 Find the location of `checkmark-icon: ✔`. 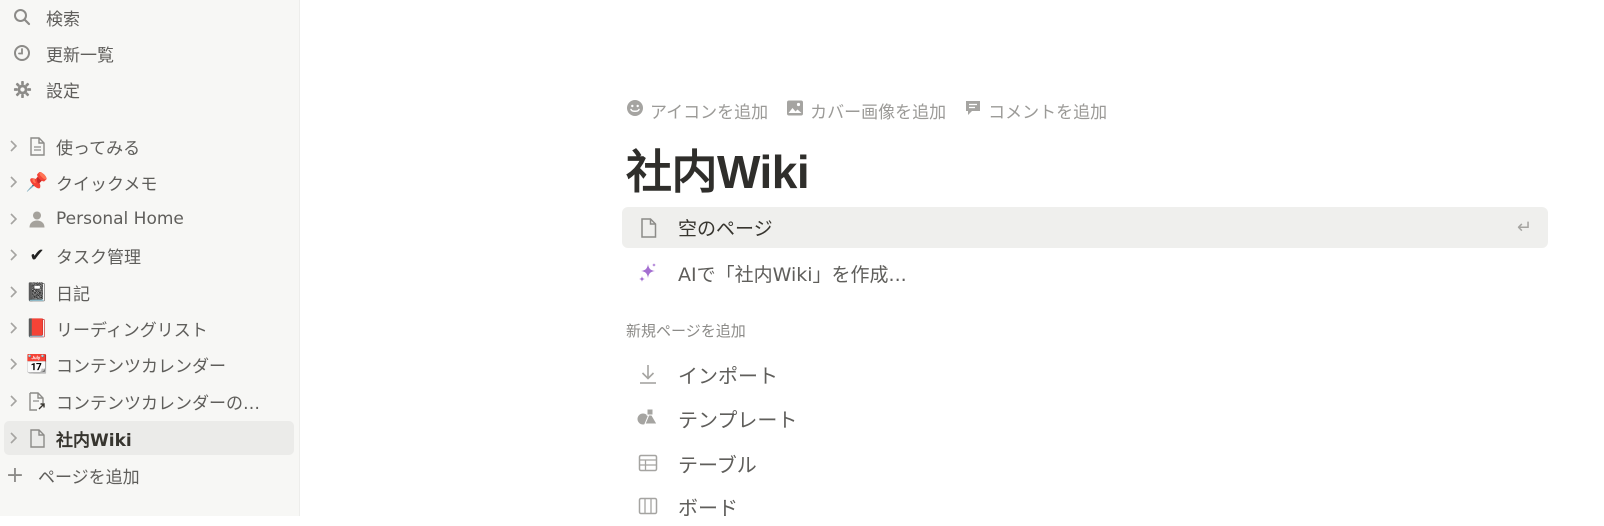

checkmark-icon: ✔ is located at coordinates (37, 255).